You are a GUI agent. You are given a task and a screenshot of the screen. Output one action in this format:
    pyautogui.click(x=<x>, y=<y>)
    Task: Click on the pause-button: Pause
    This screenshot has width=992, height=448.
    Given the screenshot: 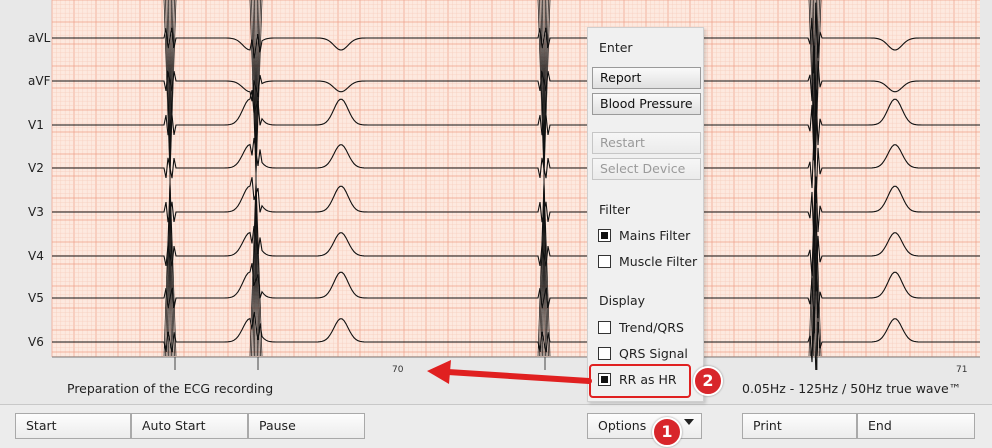 What is the action you would take?
    pyautogui.click(x=306, y=426)
    